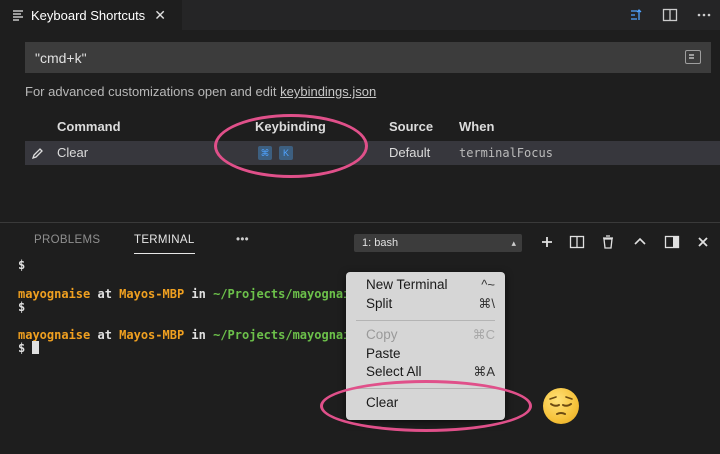 The width and height of the screenshot is (720, 454). What do you see at coordinates (29, 348) in the screenshot?
I see `terminal-input-line: $` at bounding box center [29, 348].